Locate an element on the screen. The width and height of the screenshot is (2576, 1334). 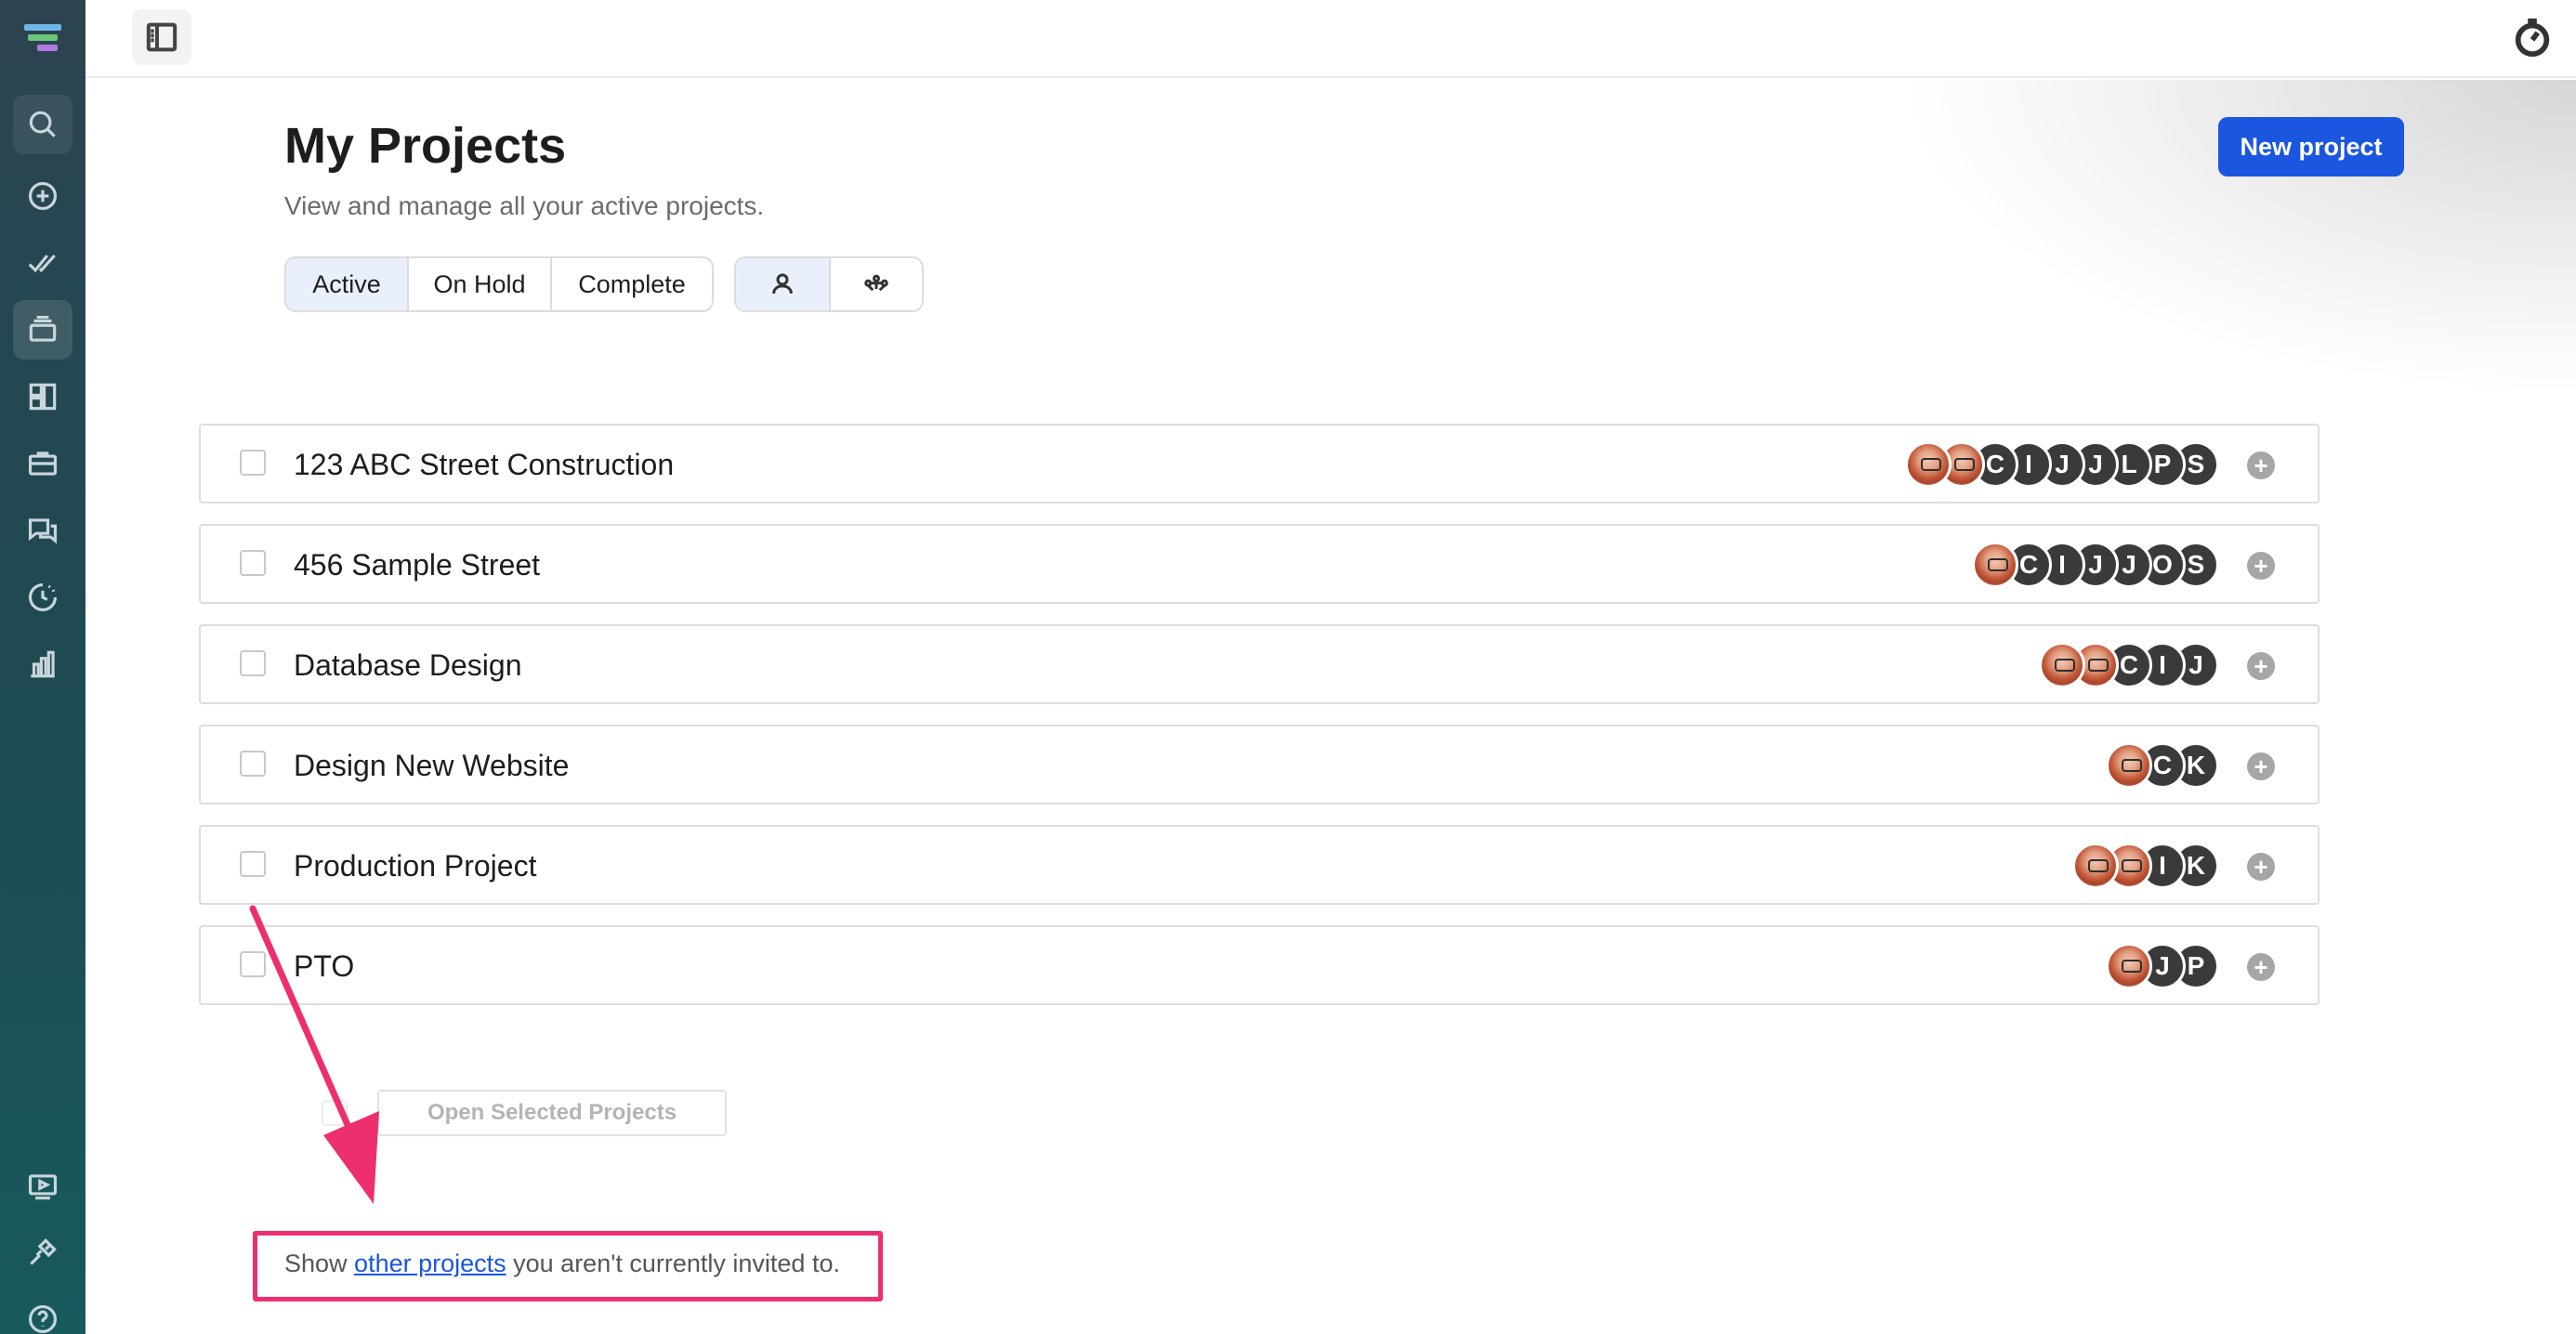
project-row: 456 Sample Street S O J J I C + is located at coordinates (1259, 564).